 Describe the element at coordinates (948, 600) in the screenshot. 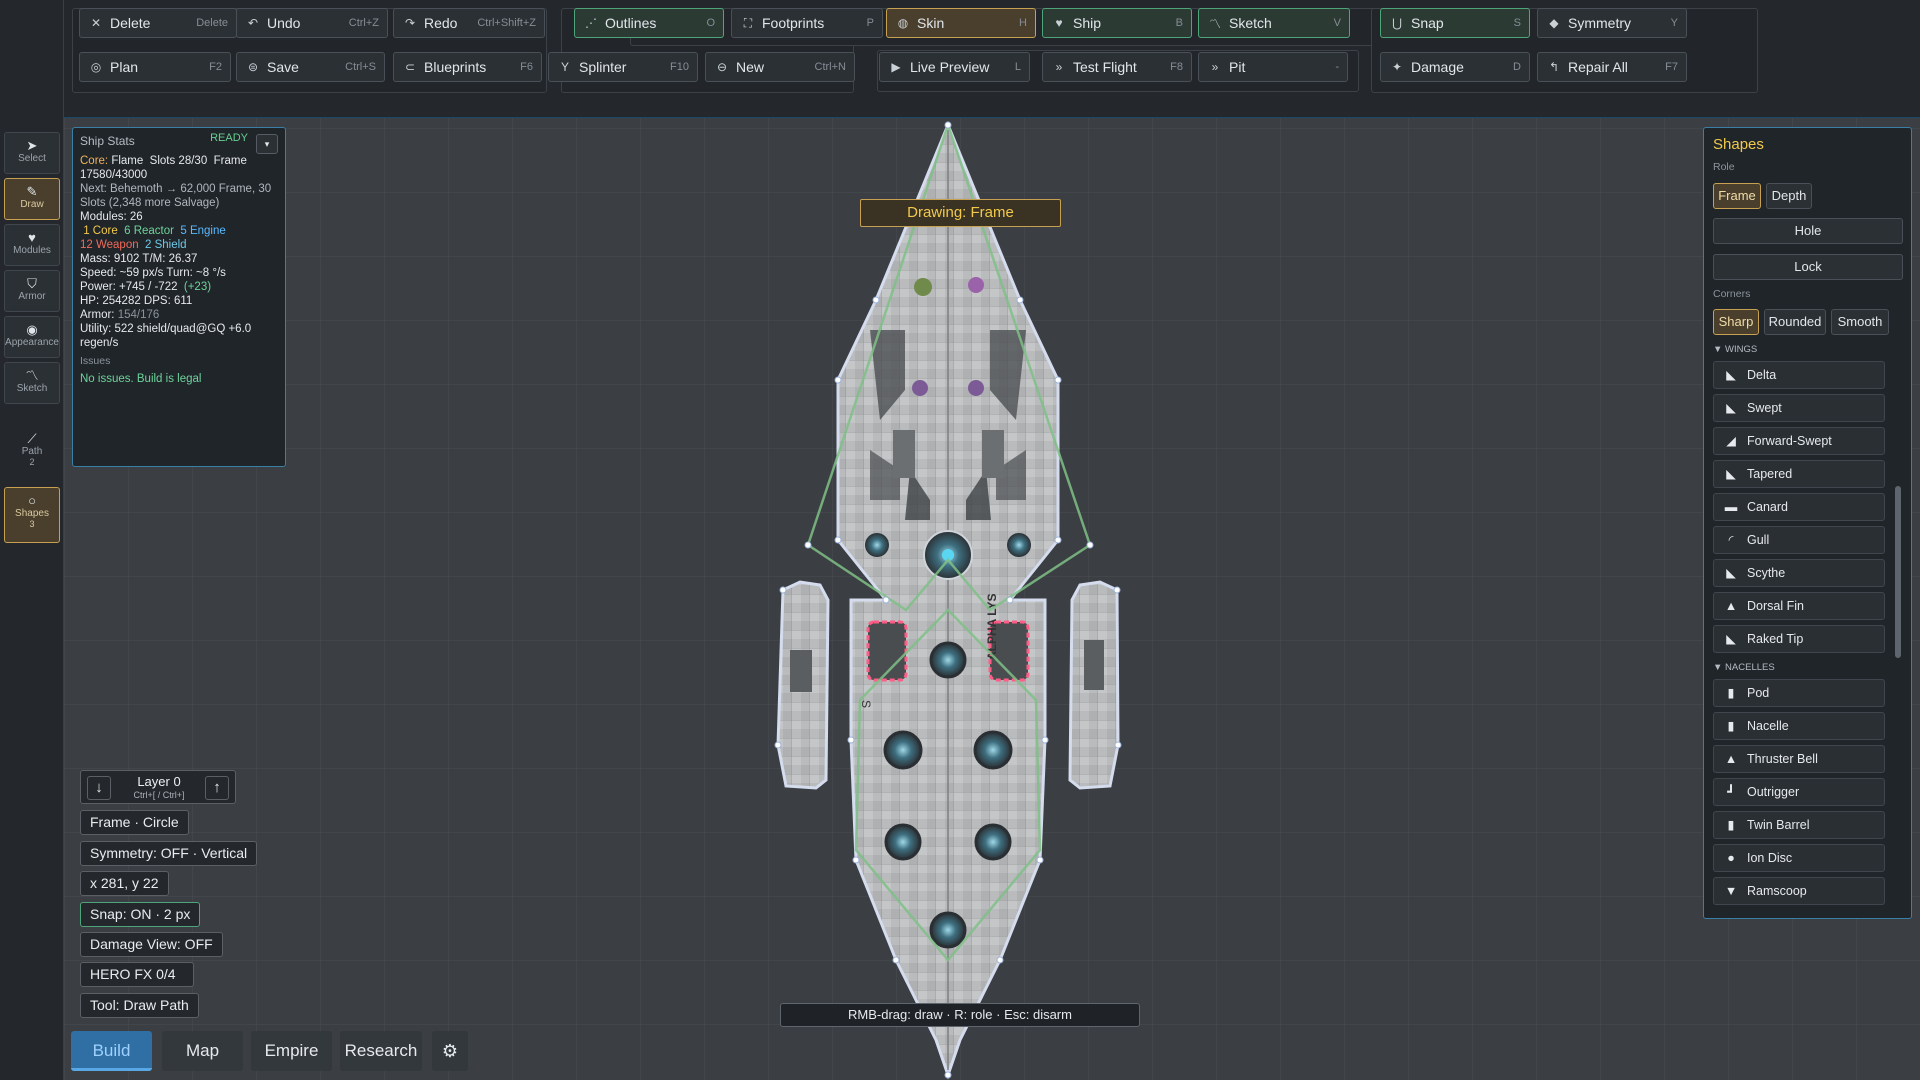

I see `ship-hull` at that location.